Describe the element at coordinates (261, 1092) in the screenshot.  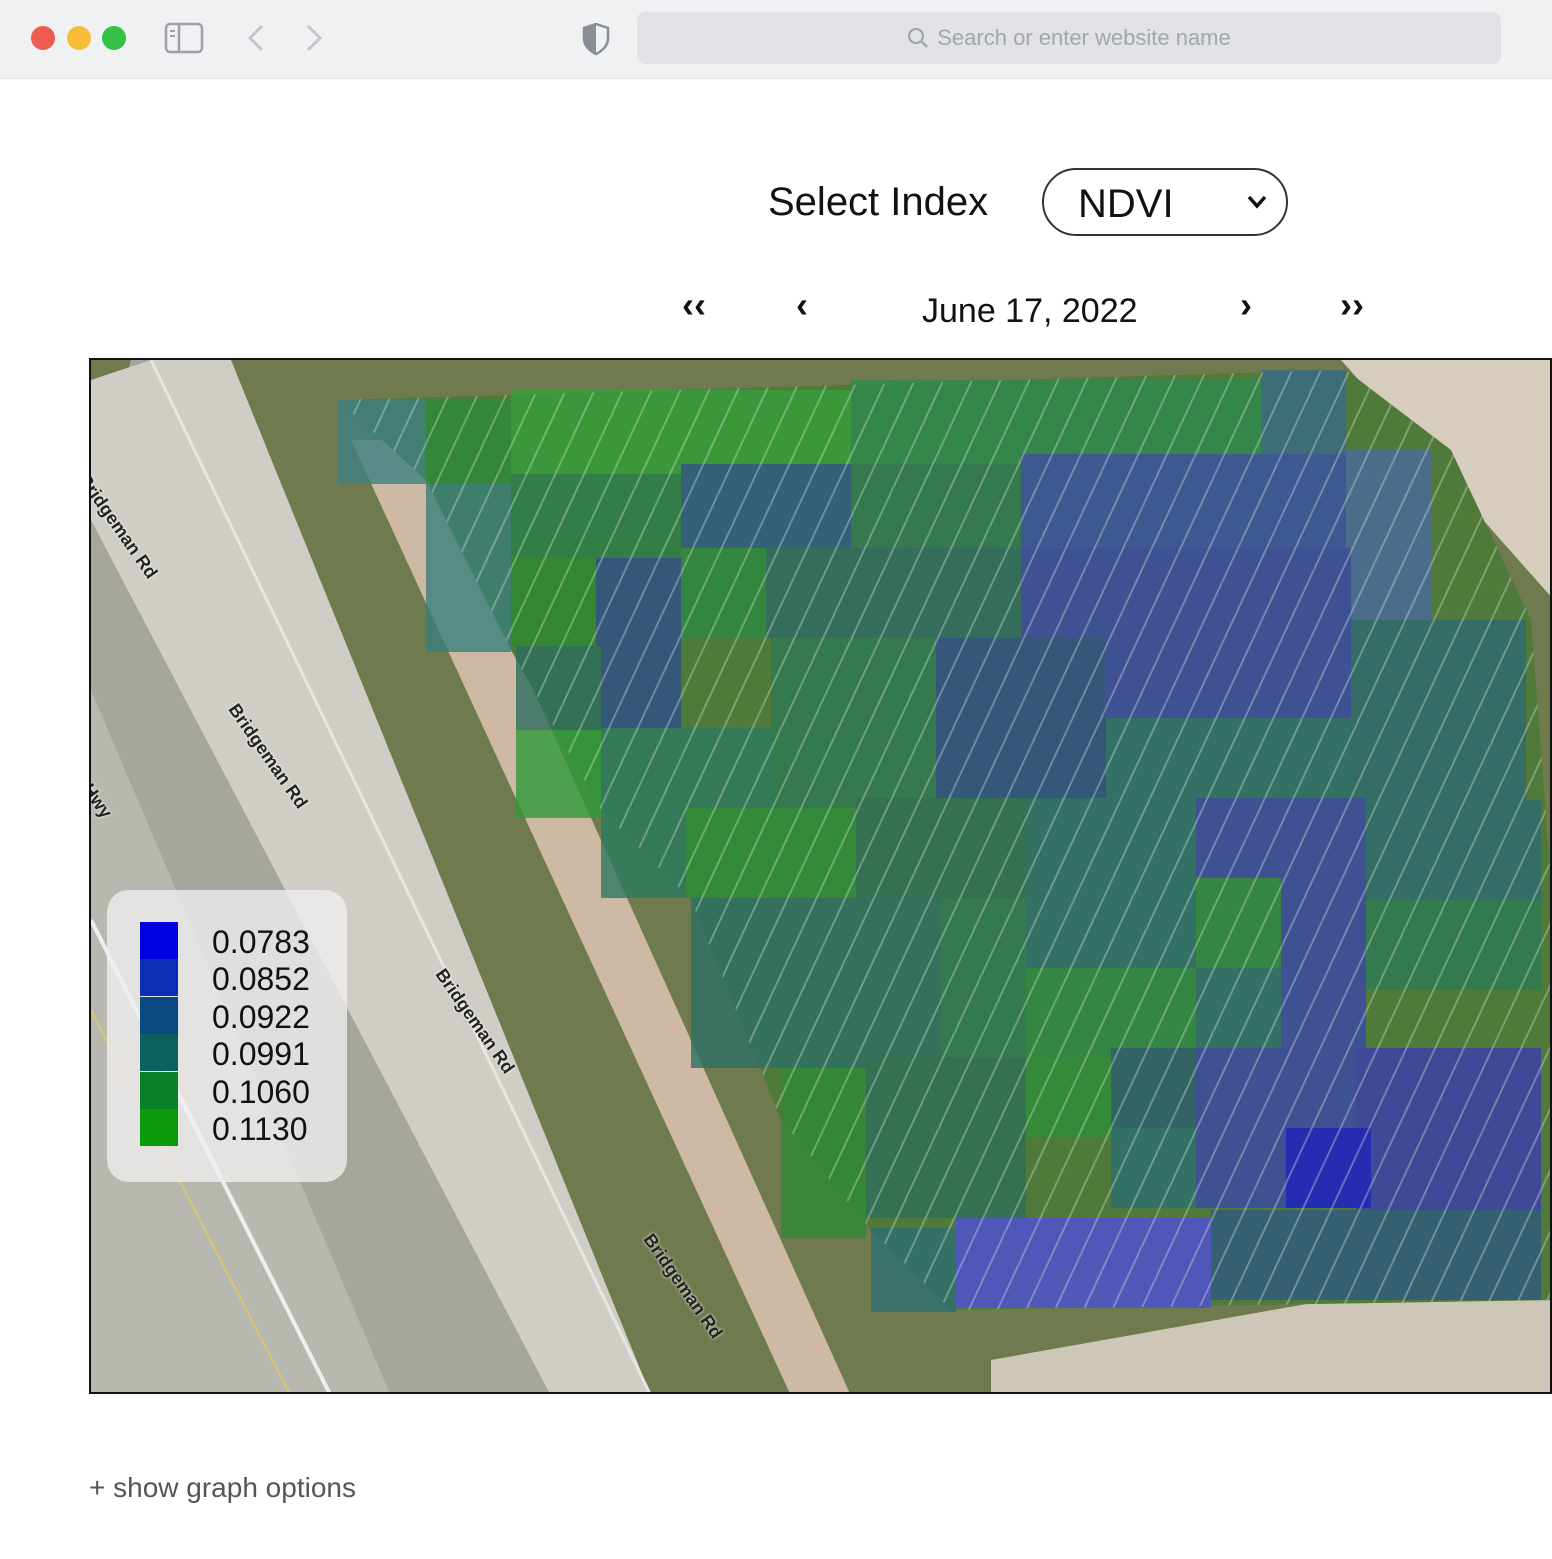
I see `legend-value: 0.1060` at that location.